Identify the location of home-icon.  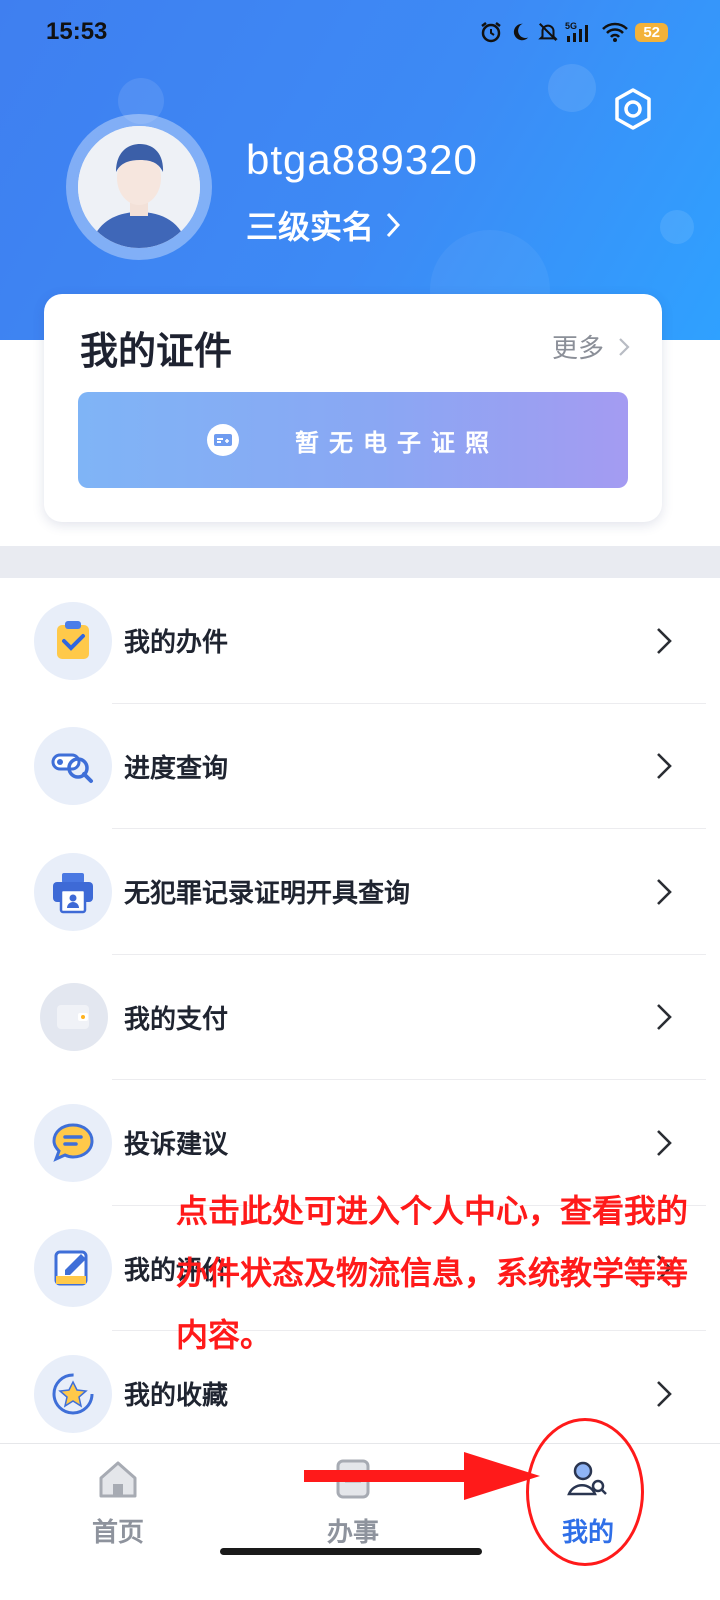
(118, 1479).